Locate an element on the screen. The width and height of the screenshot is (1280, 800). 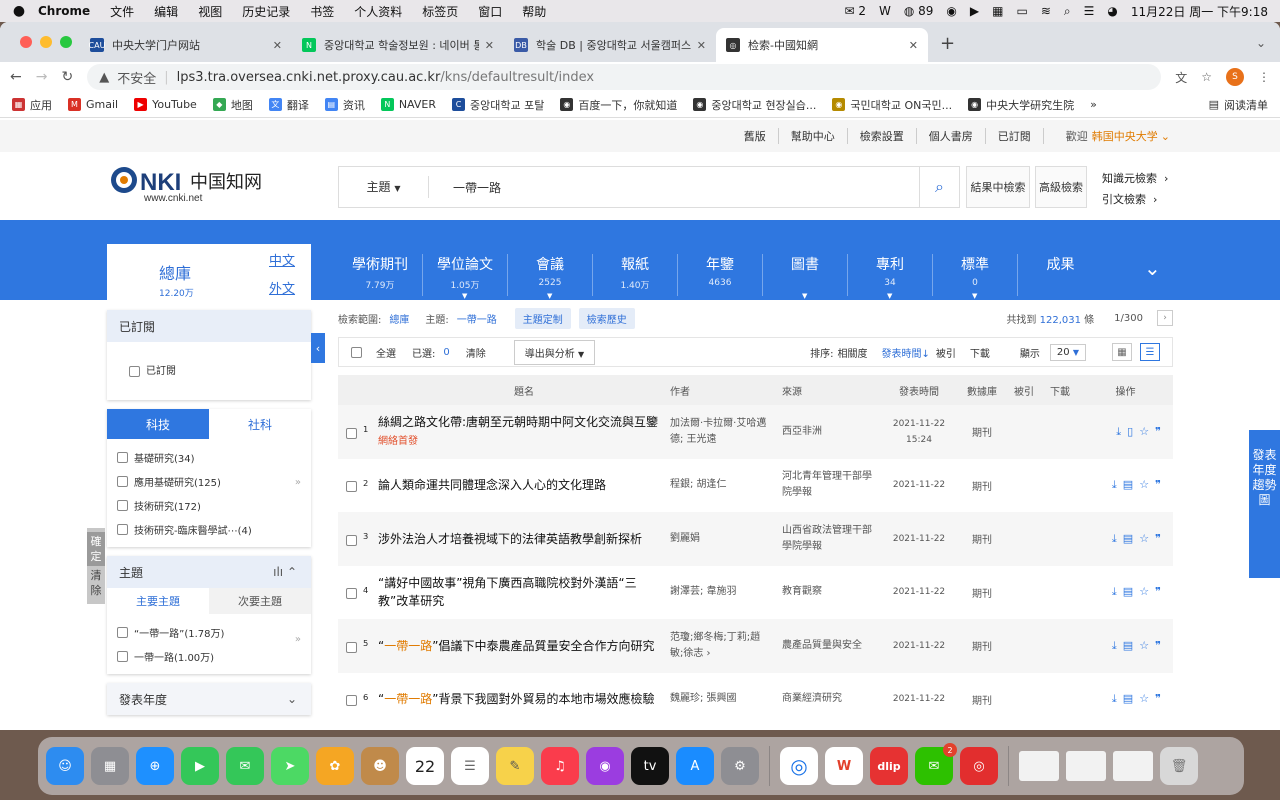
menu-tabs: 标签页 is located at coordinates (440, 11).